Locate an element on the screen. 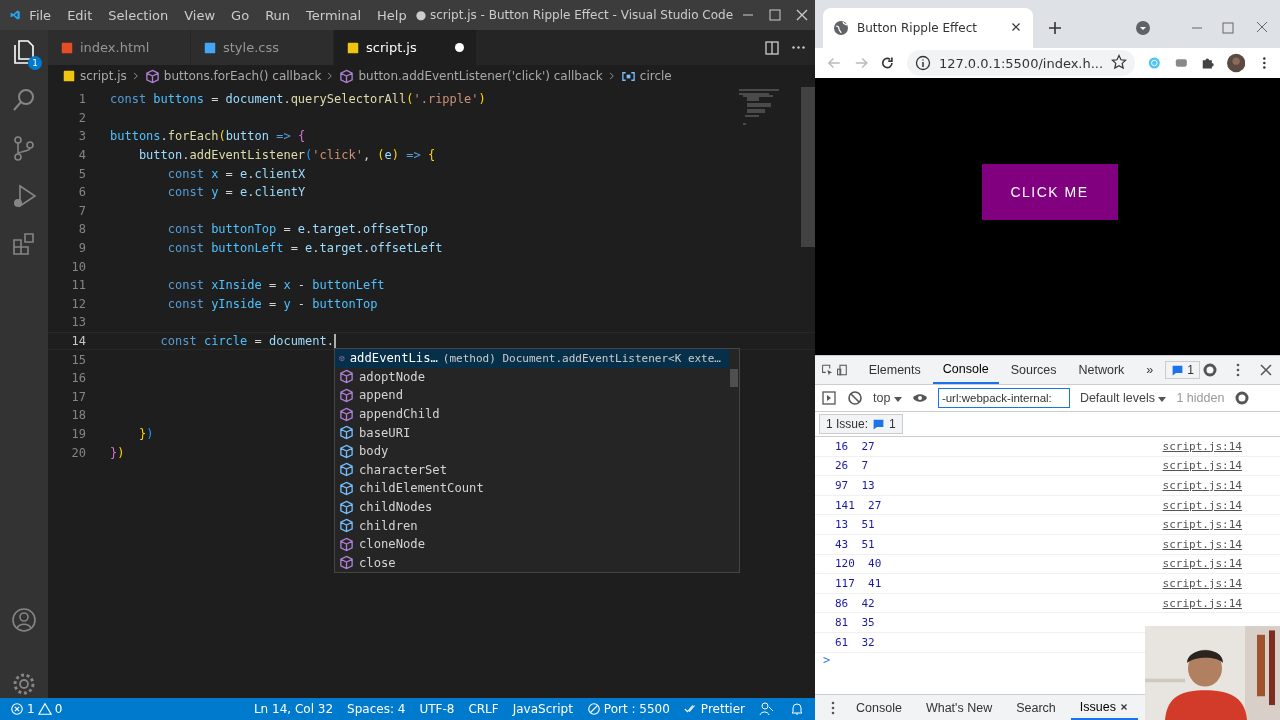 Image resolution: width=1280 pixels, height=720 pixels. blocked-icon is located at coordinates (593, 709).